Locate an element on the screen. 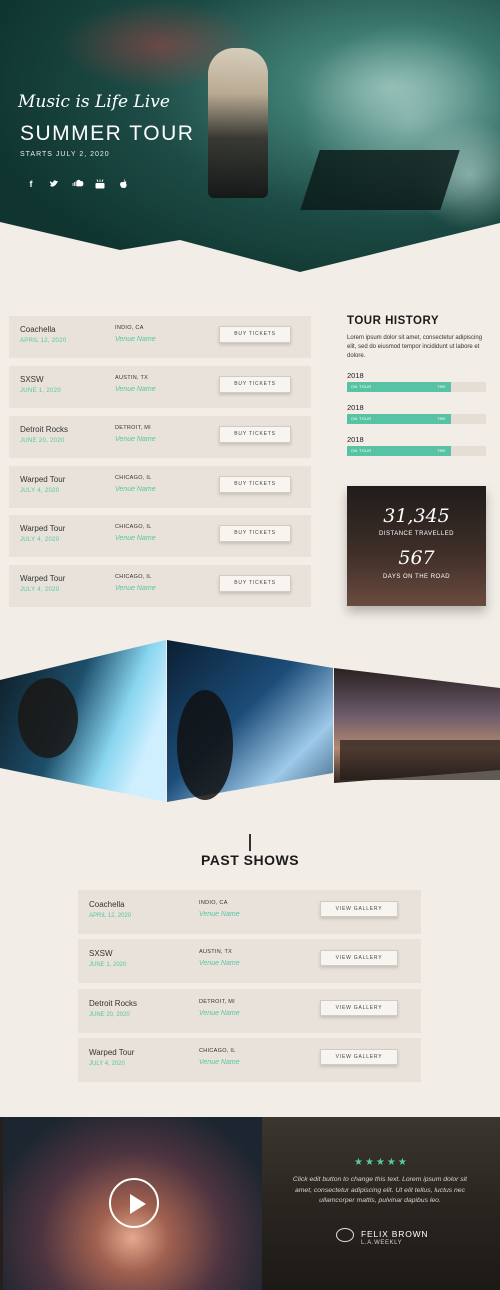 This screenshot has height=1290, width=500. tour-date: JUNE 1, 2020 is located at coordinates (40, 391).